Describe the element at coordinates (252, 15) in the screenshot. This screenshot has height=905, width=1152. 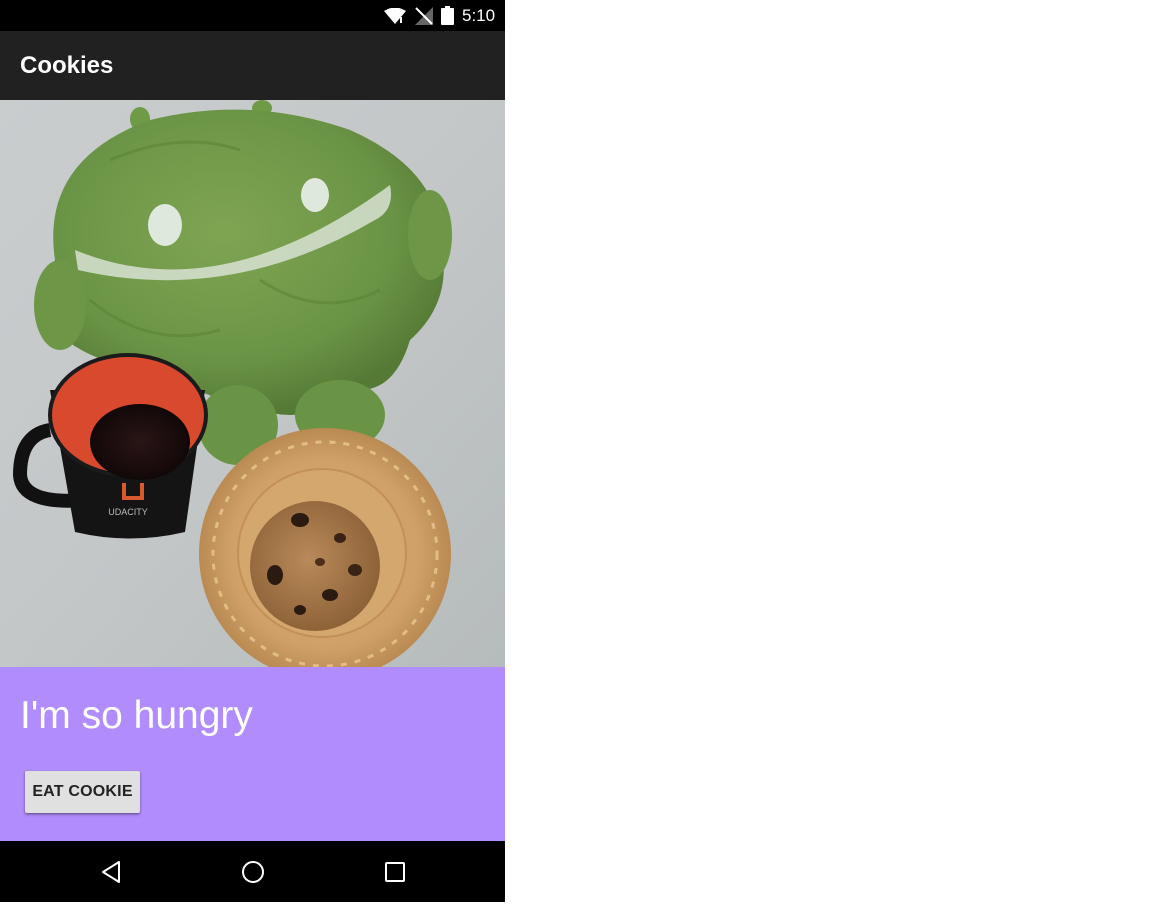
I see `status-bar: 5:10` at that location.